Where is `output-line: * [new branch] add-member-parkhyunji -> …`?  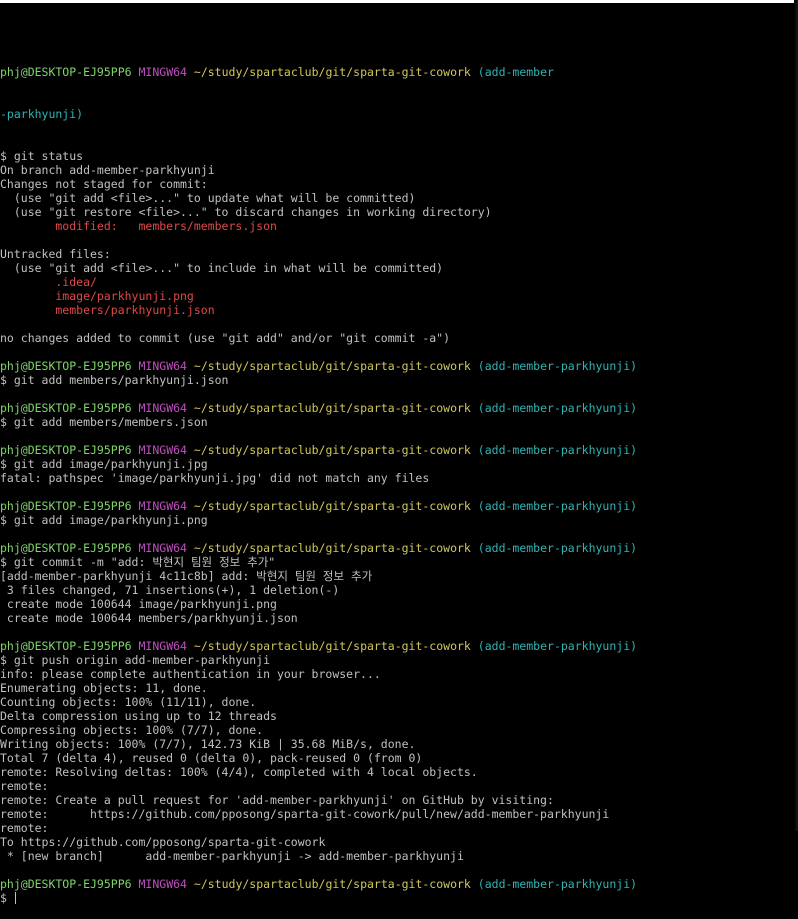
output-line: * [new branch] add-member-parkhyunji -> … is located at coordinates (232, 856).